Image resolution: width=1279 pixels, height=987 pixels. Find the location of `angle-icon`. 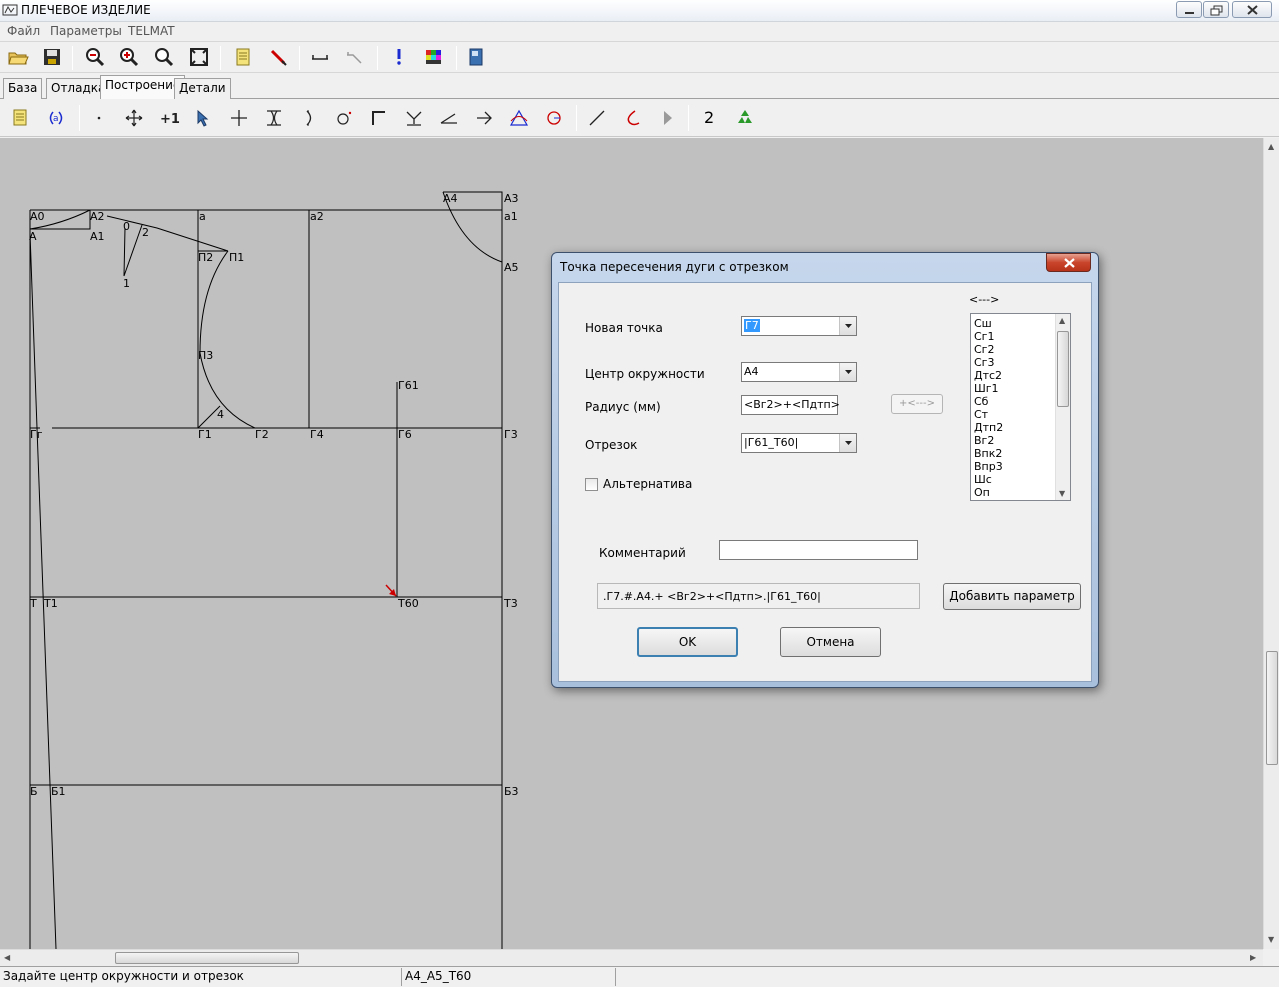

angle-icon is located at coordinates (448, 118).